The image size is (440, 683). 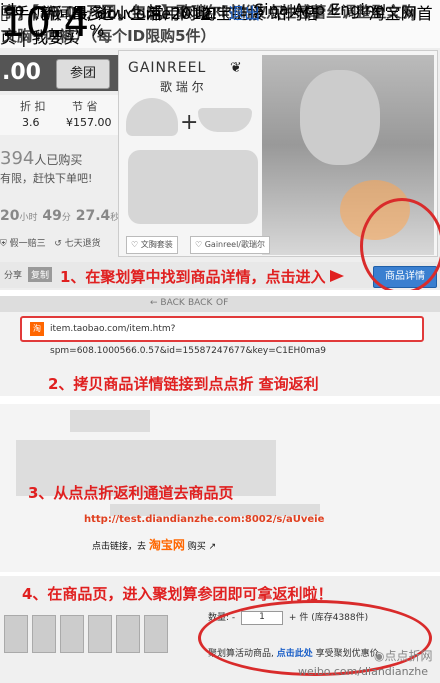 What do you see at coordinates (183, 384) in the screenshot?
I see `step2-instruction: 2、拷贝商品详情链接到点点折 查询返利` at bounding box center [183, 384].